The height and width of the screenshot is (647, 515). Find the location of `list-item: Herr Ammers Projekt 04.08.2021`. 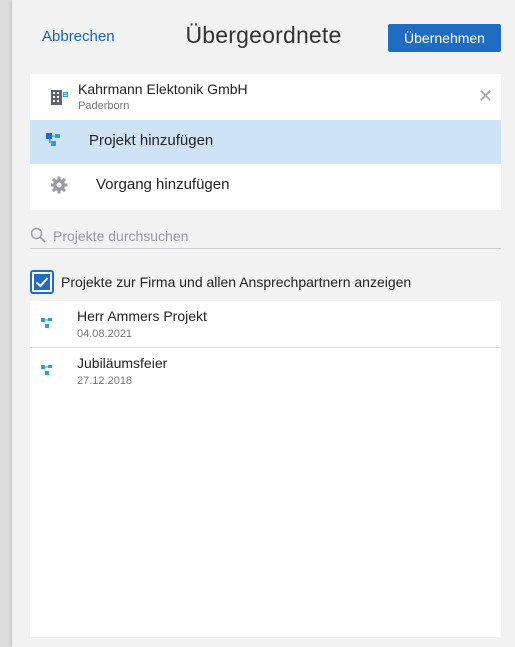

list-item: Herr Ammers Projekt 04.08.2021 is located at coordinates (265, 324).